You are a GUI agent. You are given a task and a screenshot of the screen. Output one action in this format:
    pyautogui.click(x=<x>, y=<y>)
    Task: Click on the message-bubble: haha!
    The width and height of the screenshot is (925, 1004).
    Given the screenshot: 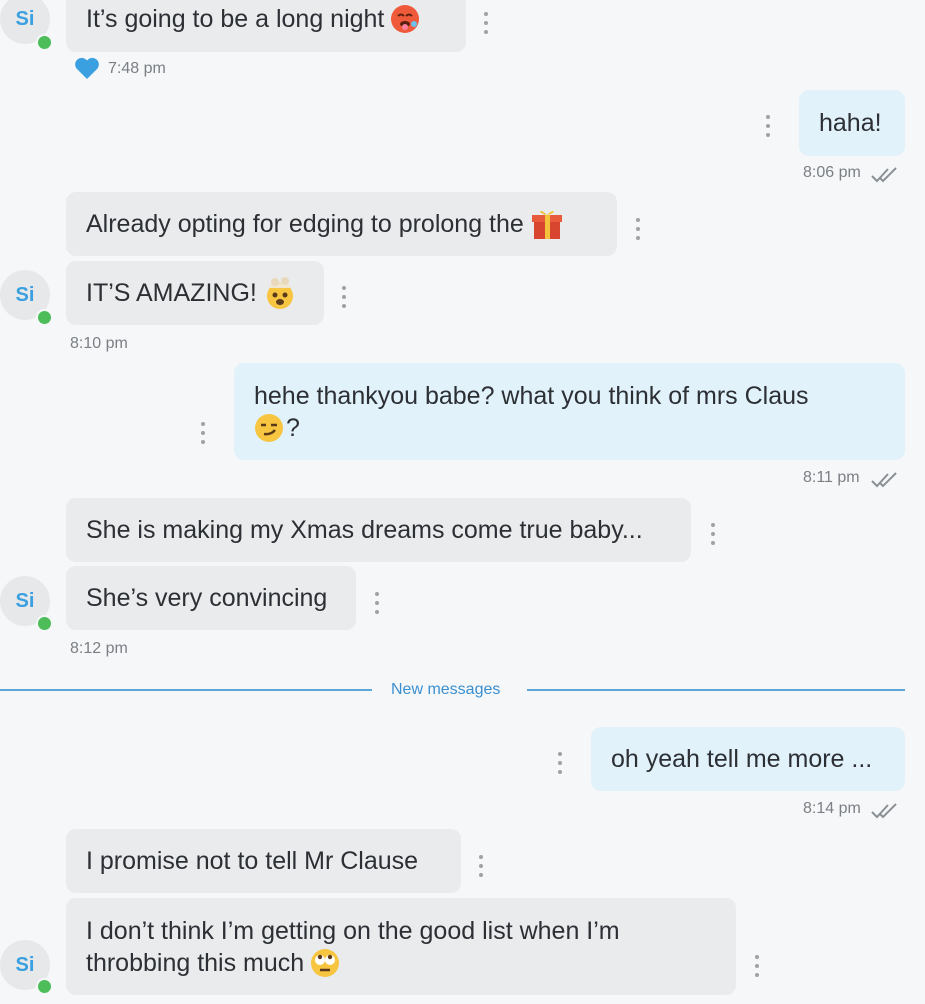 What is the action you would take?
    pyautogui.click(x=852, y=123)
    